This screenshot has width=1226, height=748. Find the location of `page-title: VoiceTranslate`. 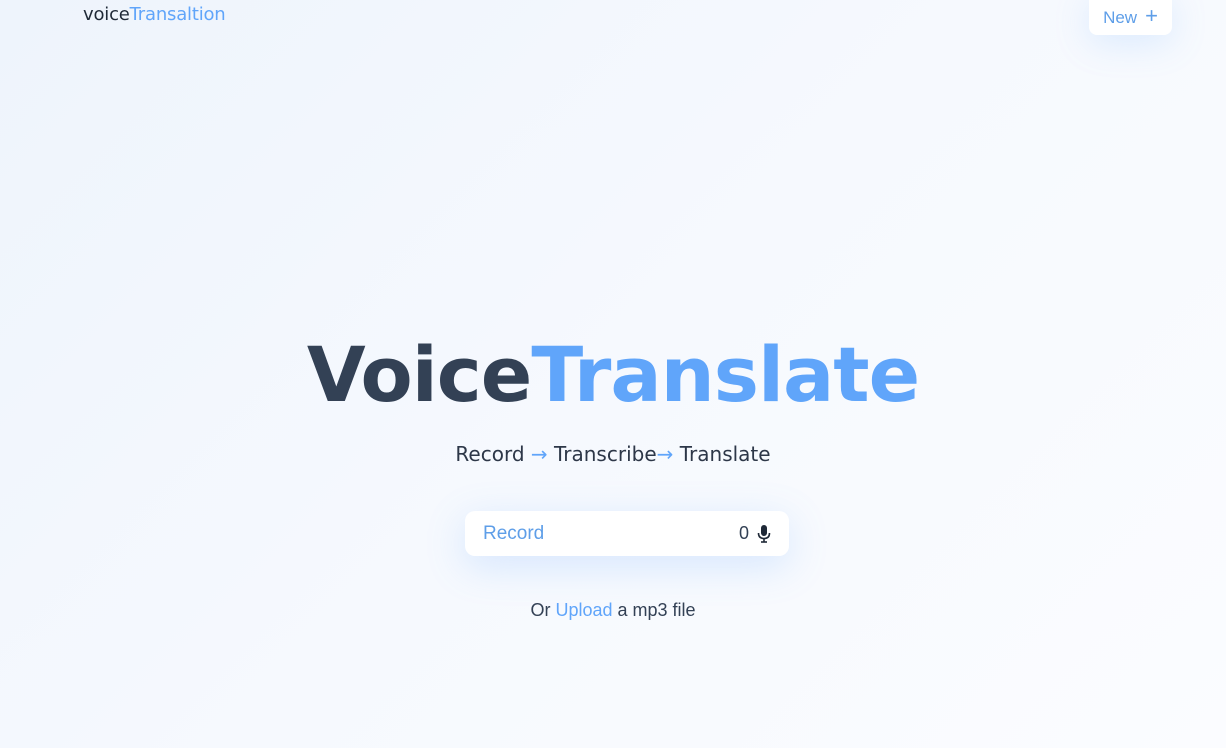

page-title: VoiceTranslate is located at coordinates (613, 375).